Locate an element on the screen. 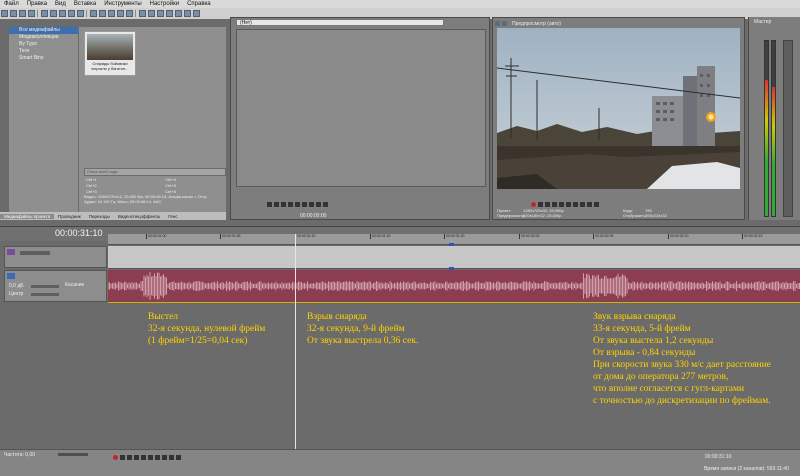 The width and height of the screenshot is (800, 476). tab-transitions: Переходы is located at coordinates (99, 216).